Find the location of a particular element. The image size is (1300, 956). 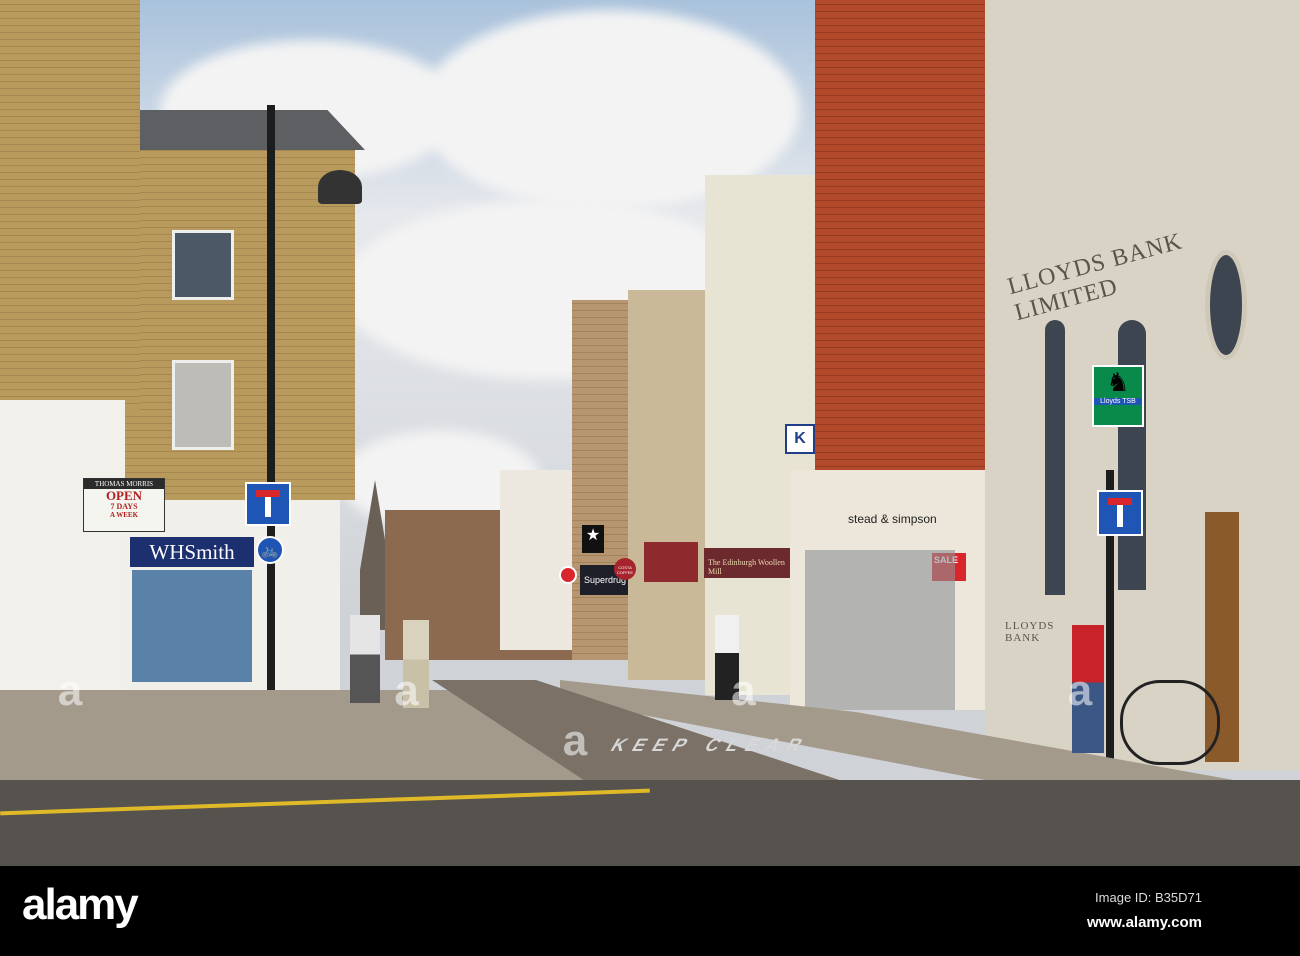

distant-red-building is located at coordinates (470, 565).